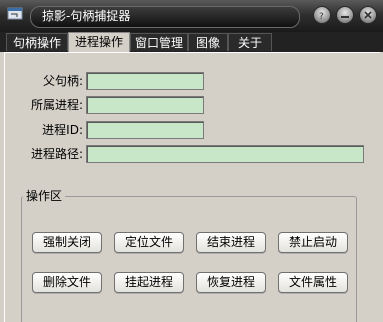 Image resolution: width=383 pixels, height=322 pixels. I want to click on resume-process-button: 恢复进程, so click(231, 282).